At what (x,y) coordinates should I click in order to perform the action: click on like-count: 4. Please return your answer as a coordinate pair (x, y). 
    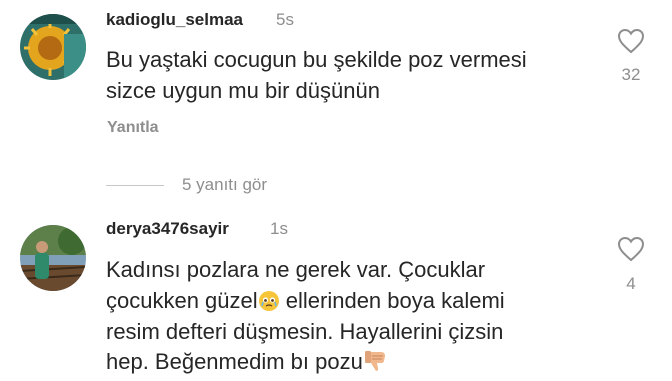
    Looking at the image, I should click on (631, 283).